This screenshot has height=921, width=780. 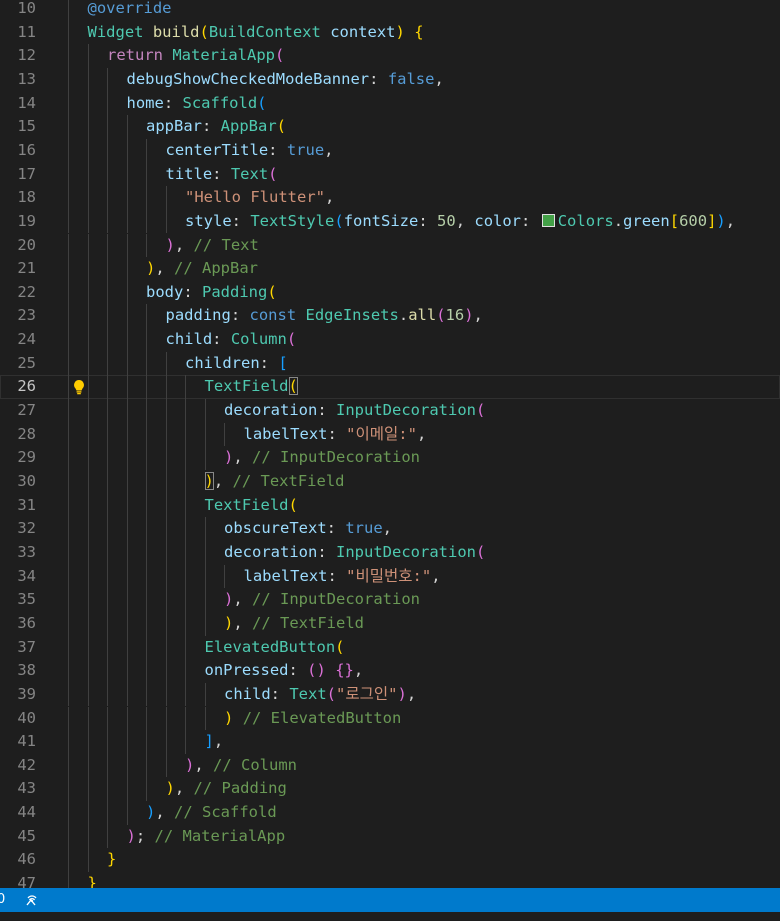 What do you see at coordinates (390, 174) in the screenshot?
I see `code-line: 17 title: Text(` at bounding box center [390, 174].